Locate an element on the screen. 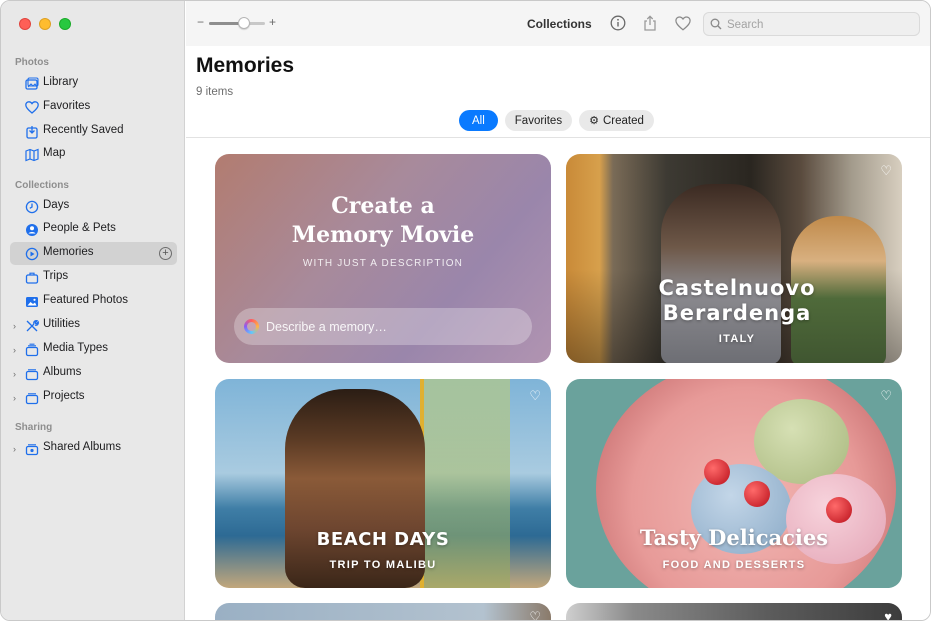 Image resolution: width=932 pixels, height=622 pixels. sidebar-item-utilities: › Utilities is located at coordinates (93, 325).